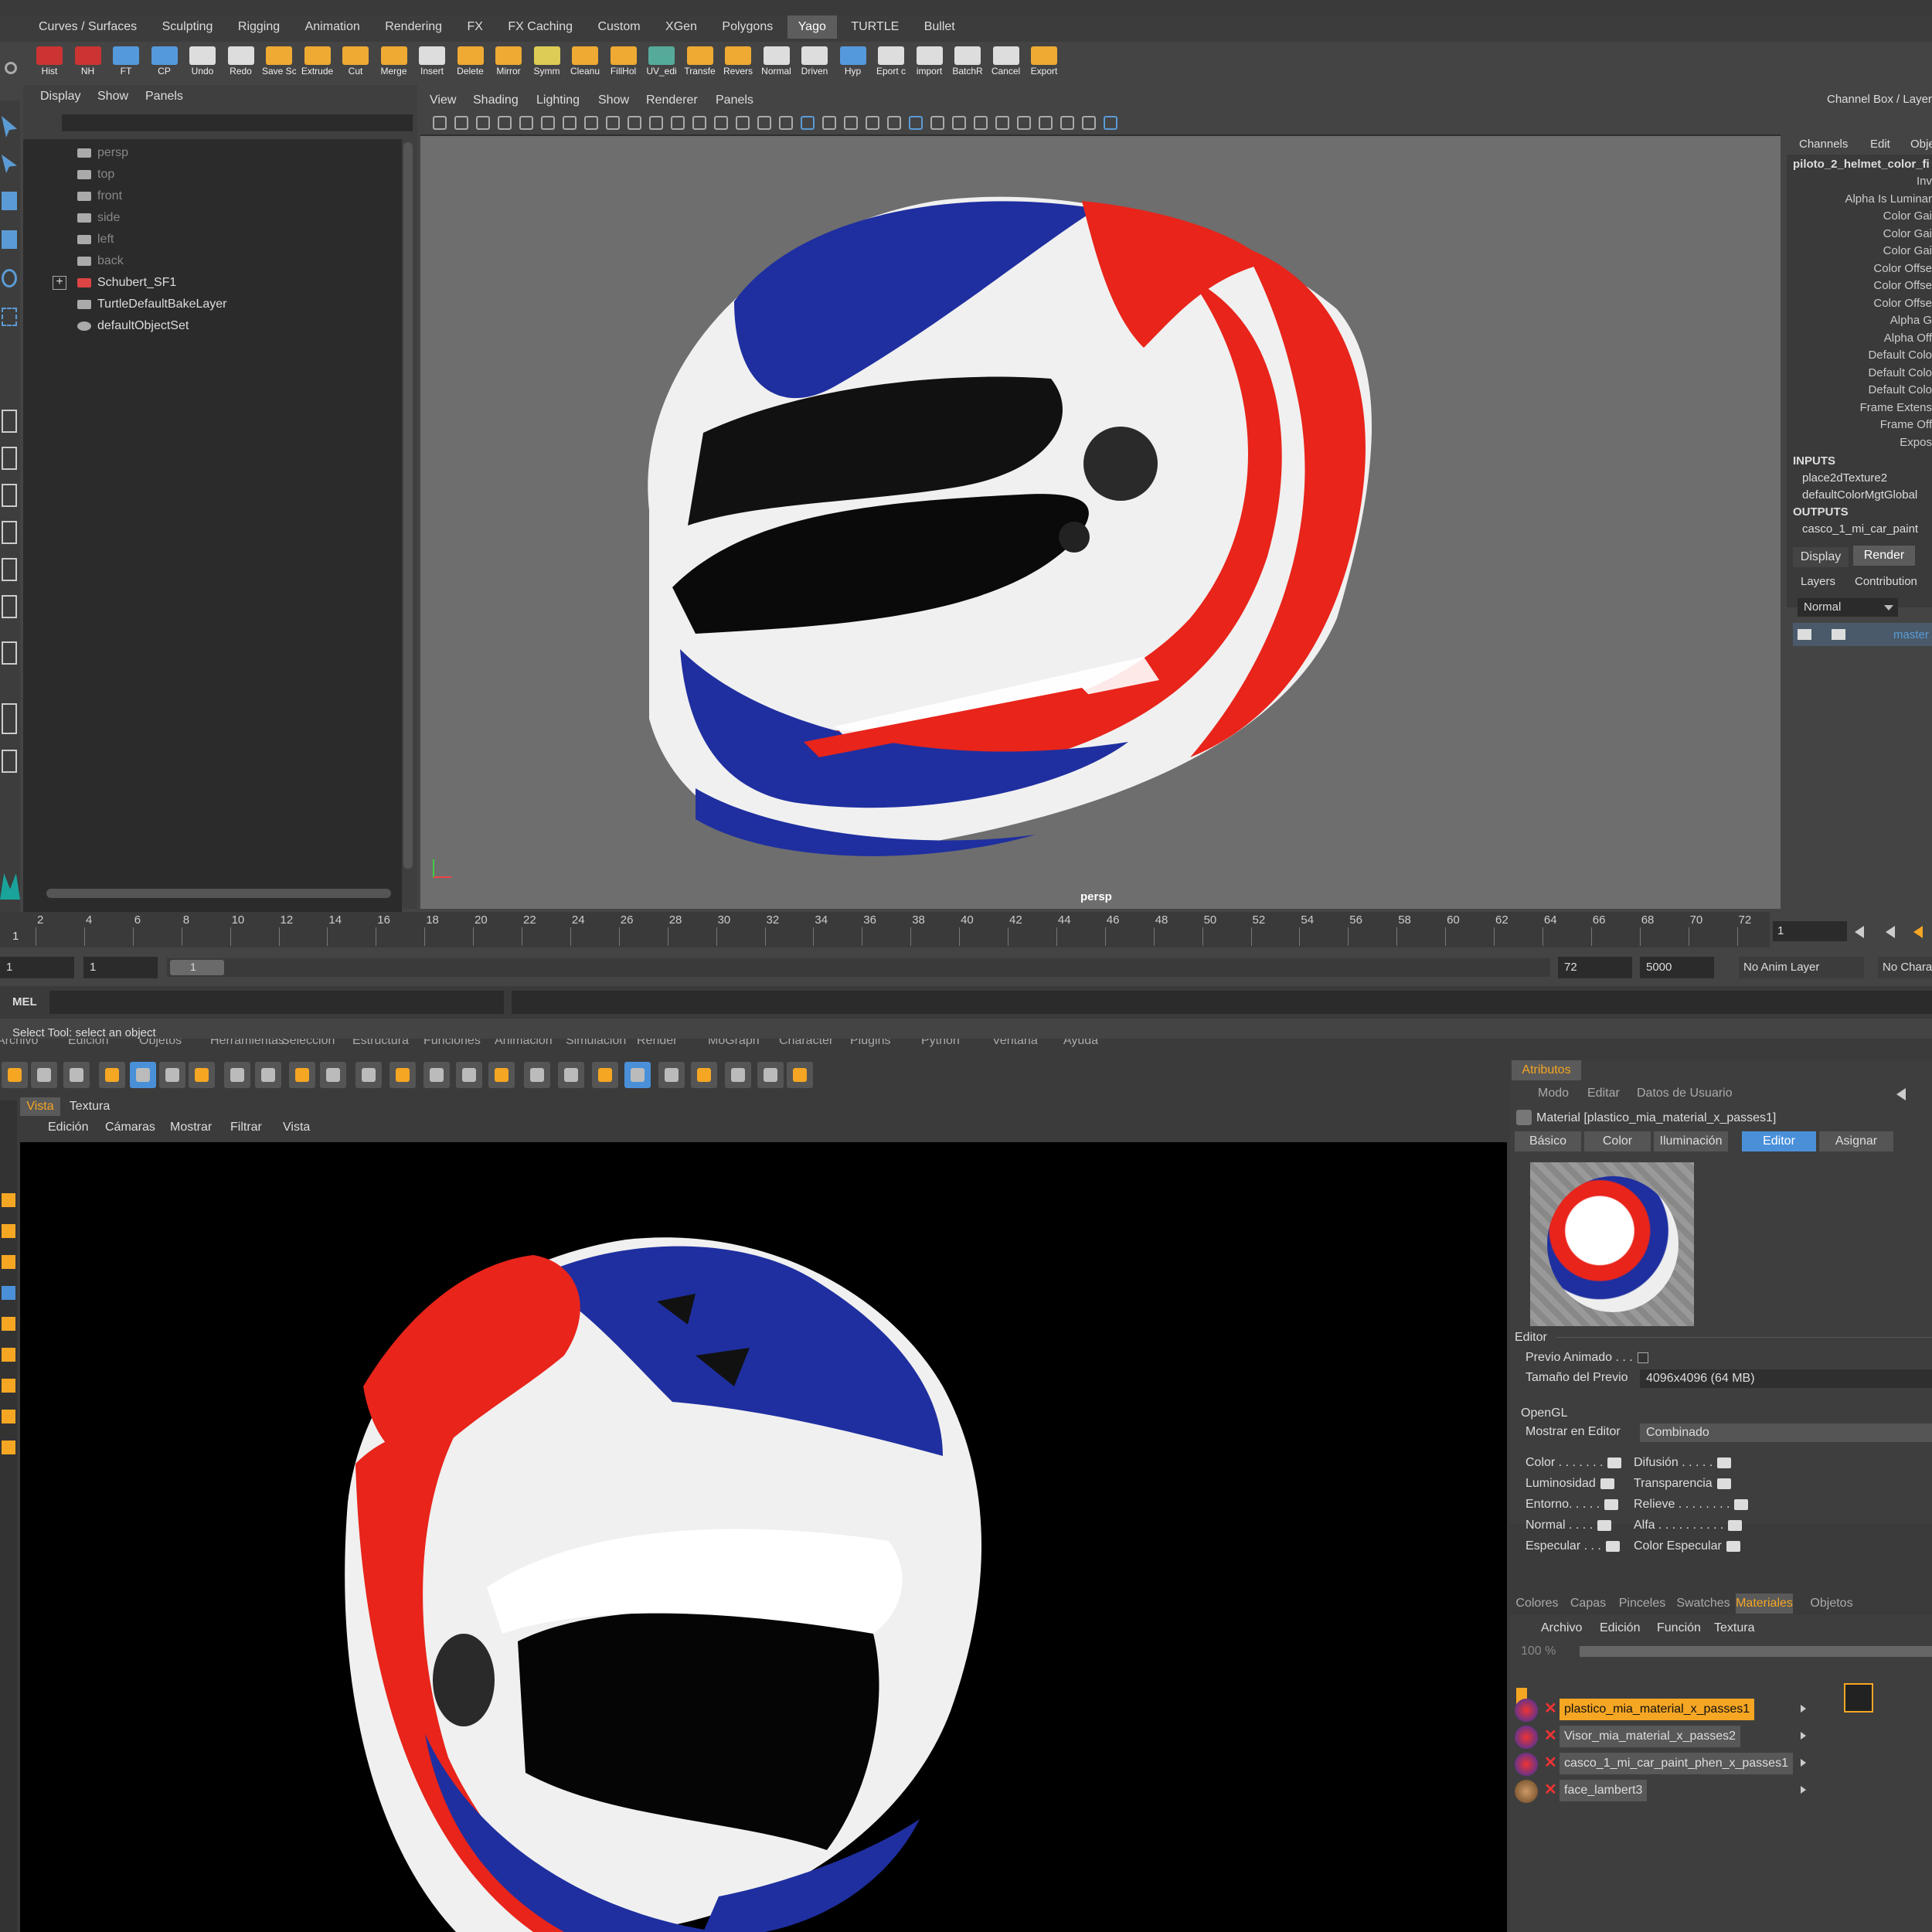  I want to click on mat-menu-archivo: Archivo, so click(1561, 1628).